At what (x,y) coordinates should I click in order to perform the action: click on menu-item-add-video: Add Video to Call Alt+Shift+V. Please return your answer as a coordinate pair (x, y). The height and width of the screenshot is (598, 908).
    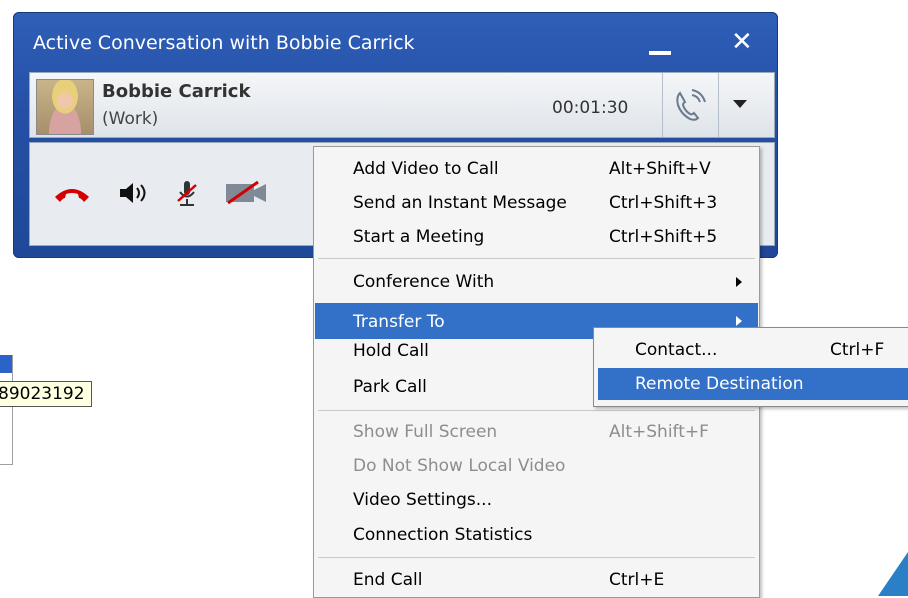
    Looking at the image, I should click on (536, 169).